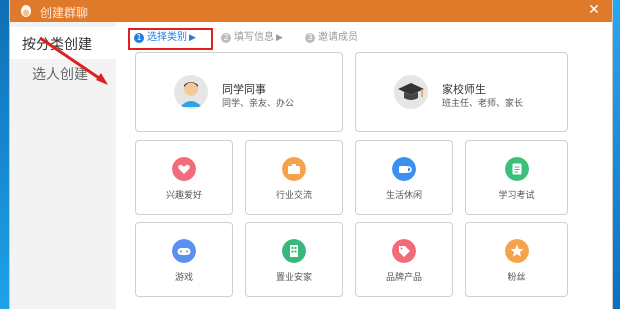  Describe the element at coordinates (403, 196) in the screenshot. I see `card-label: 生活休闲` at that location.